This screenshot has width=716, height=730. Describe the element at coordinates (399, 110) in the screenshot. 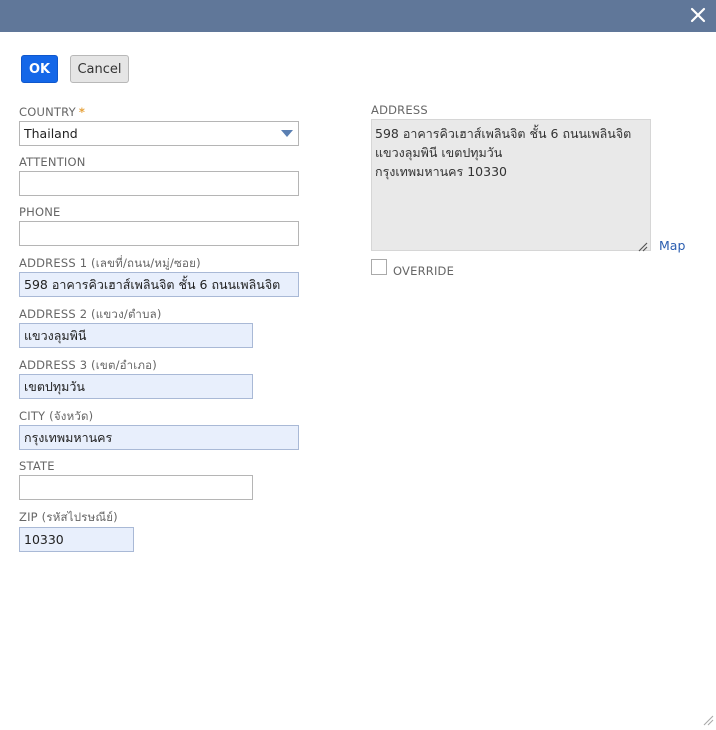

I see `address-preview-label: ADDRESS` at that location.